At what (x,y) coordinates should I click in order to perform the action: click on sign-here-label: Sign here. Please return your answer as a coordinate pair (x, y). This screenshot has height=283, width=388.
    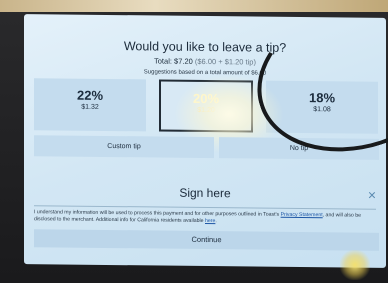
    Looking at the image, I should click on (205, 193).